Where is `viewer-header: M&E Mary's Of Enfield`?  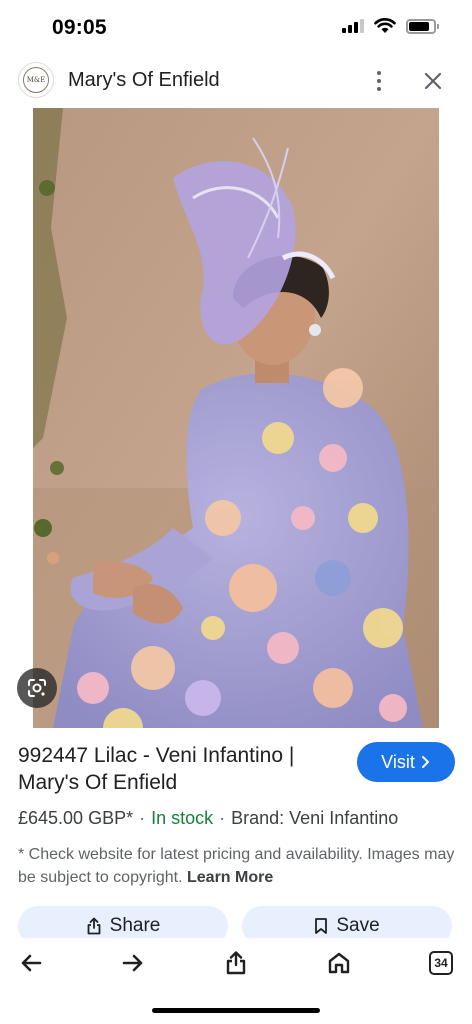
viewer-header: M&E Mary's Of Enfield is located at coordinates (236, 81).